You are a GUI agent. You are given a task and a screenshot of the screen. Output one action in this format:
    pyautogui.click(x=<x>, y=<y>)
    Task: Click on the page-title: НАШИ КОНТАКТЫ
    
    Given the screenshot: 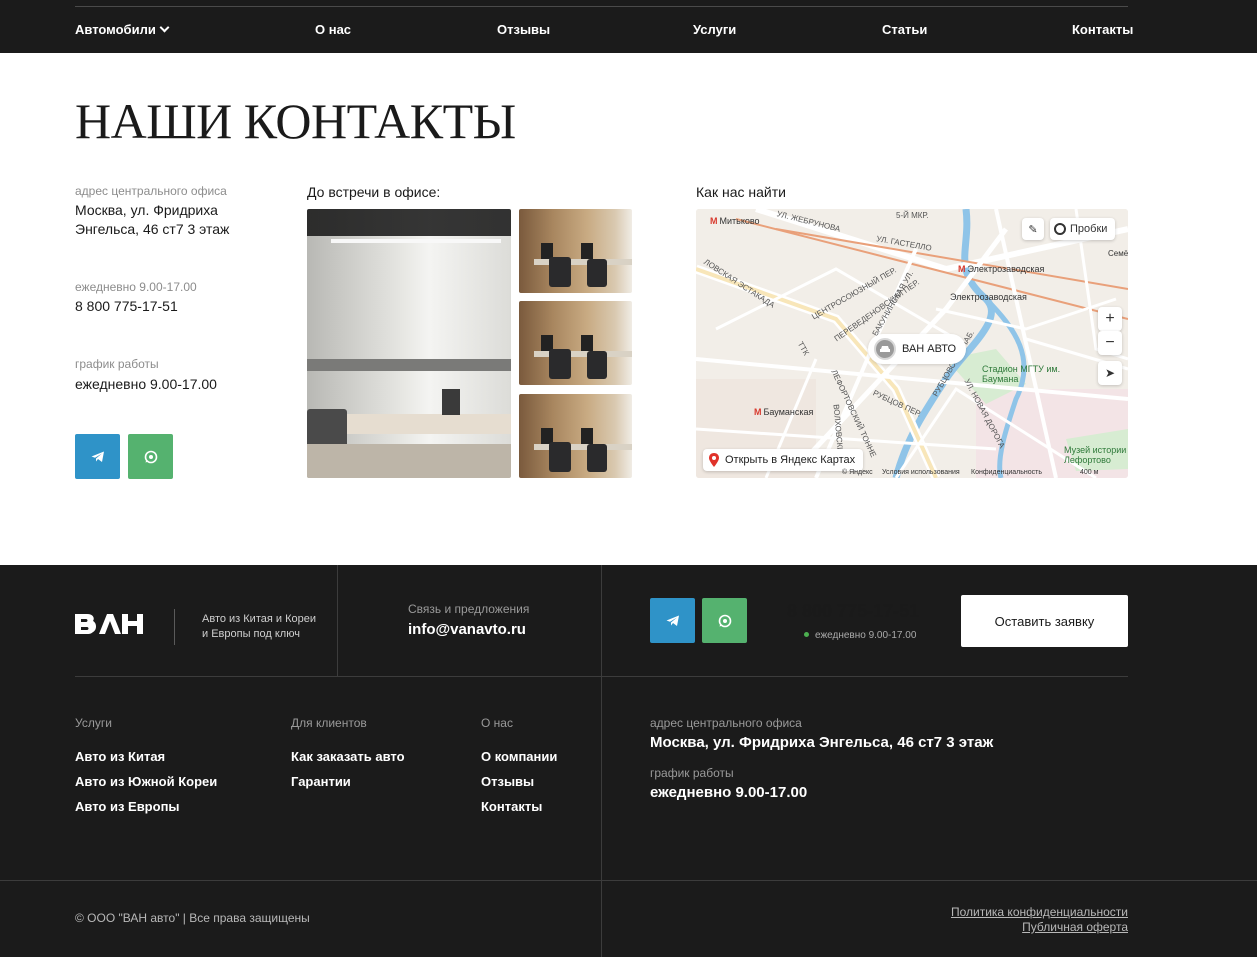 What is the action you would take?
    pyautogui.click(x=295, y=121)
    